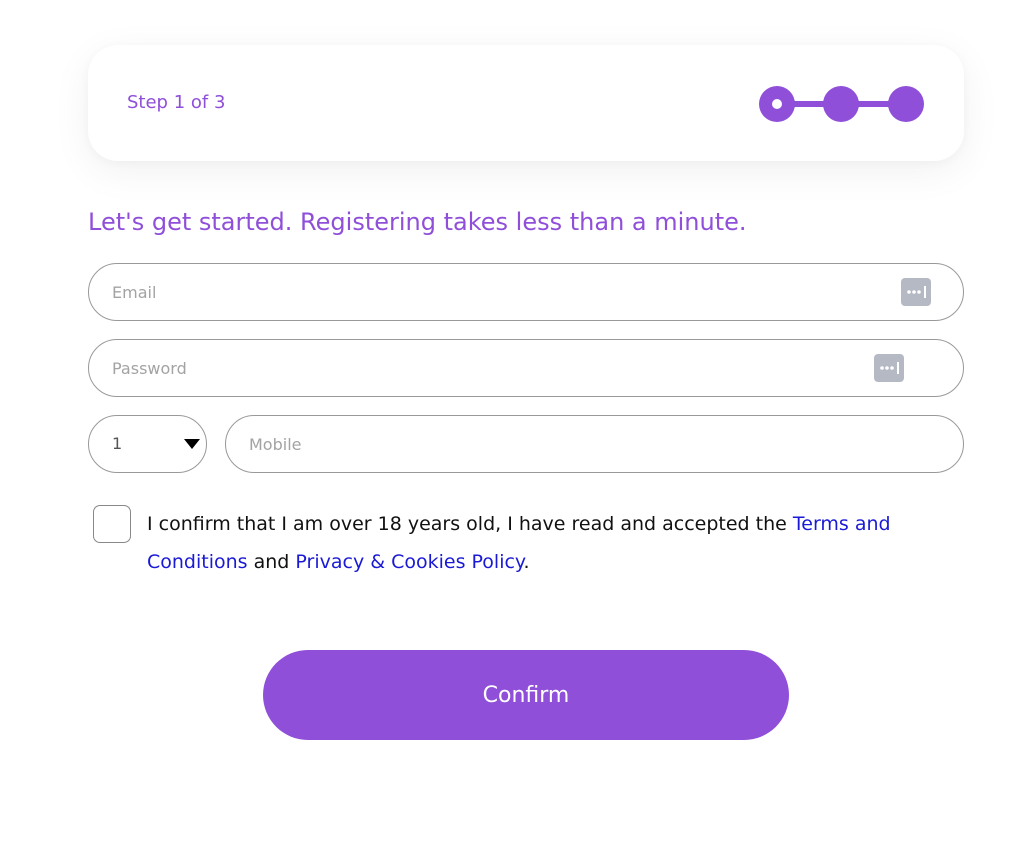  I want to click on mobile-field, so click(594, 444).